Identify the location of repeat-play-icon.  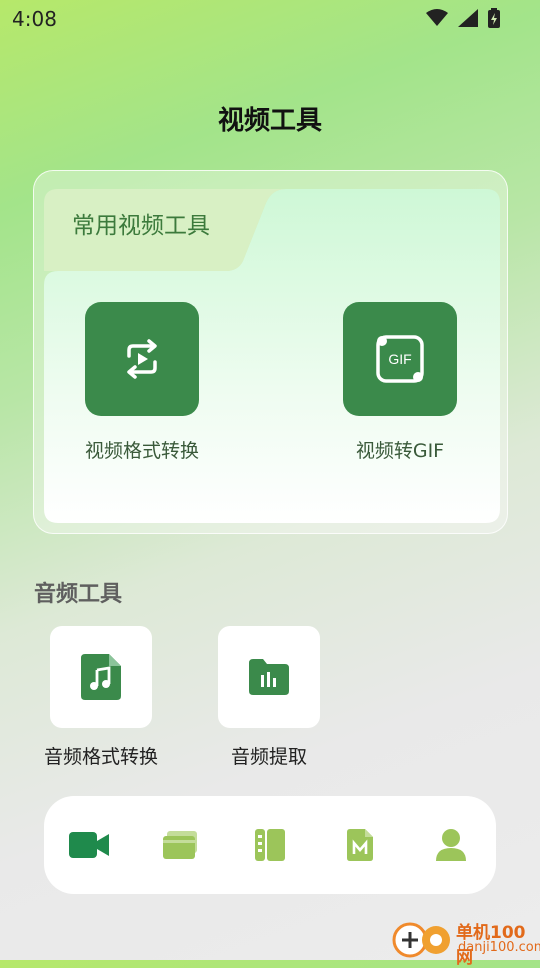
(142, 359).